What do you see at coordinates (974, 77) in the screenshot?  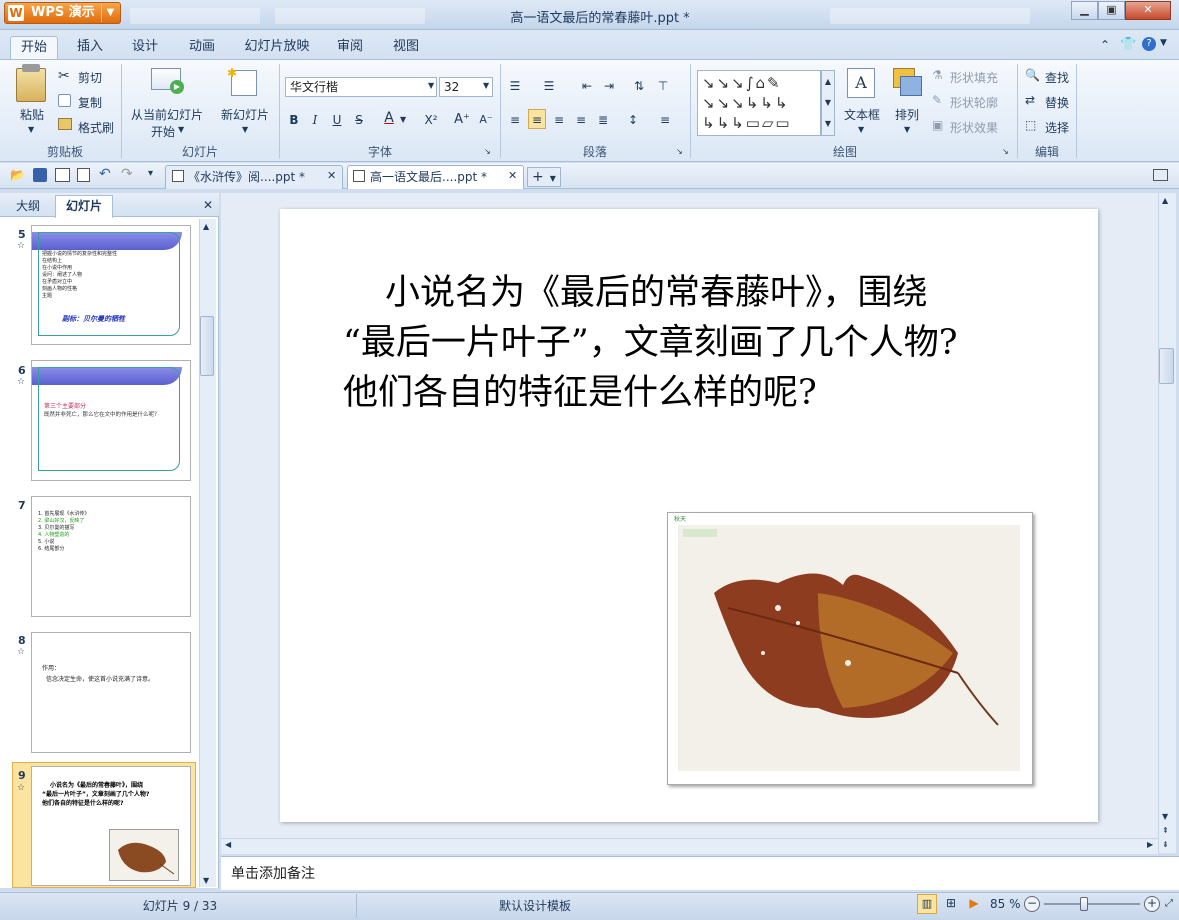 I see `shape-fill-button: 形状填充` at bounding box center [974, 77].